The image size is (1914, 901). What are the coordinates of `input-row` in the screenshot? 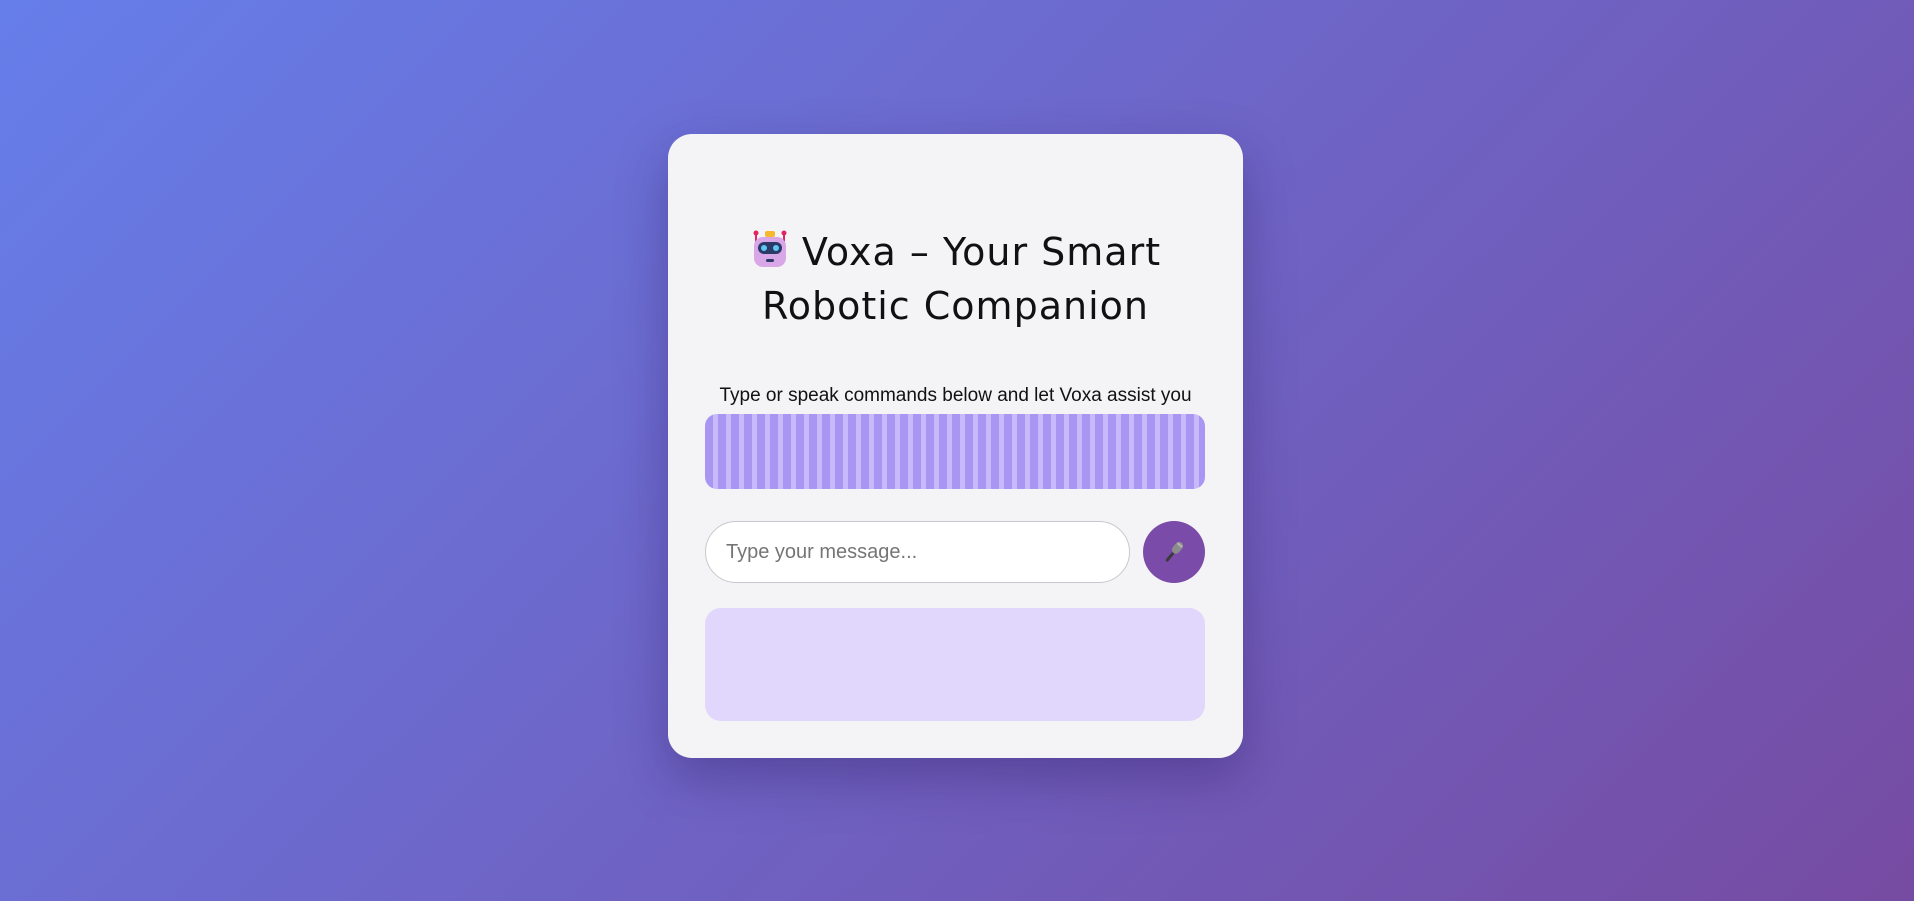 It's located at (955, 552).